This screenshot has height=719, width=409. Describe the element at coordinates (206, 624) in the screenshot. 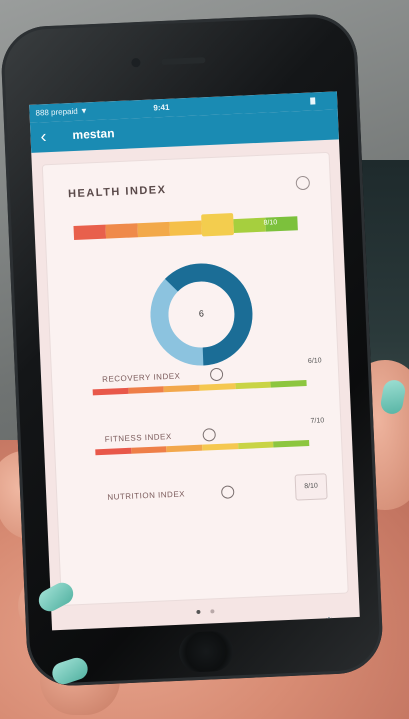

I see `target-icon: ◎` at that location.